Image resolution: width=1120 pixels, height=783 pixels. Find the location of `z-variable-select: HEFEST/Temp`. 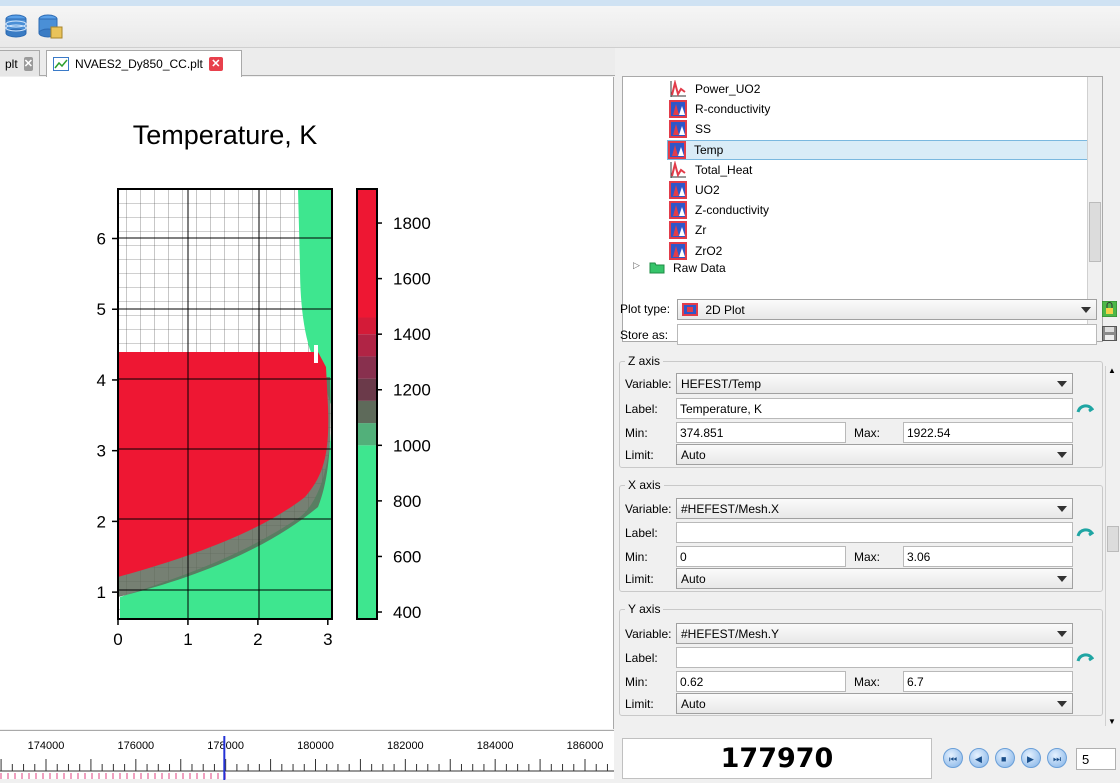

z-variable-select: HEFEST/Temp is located at coordinates (874, 383).